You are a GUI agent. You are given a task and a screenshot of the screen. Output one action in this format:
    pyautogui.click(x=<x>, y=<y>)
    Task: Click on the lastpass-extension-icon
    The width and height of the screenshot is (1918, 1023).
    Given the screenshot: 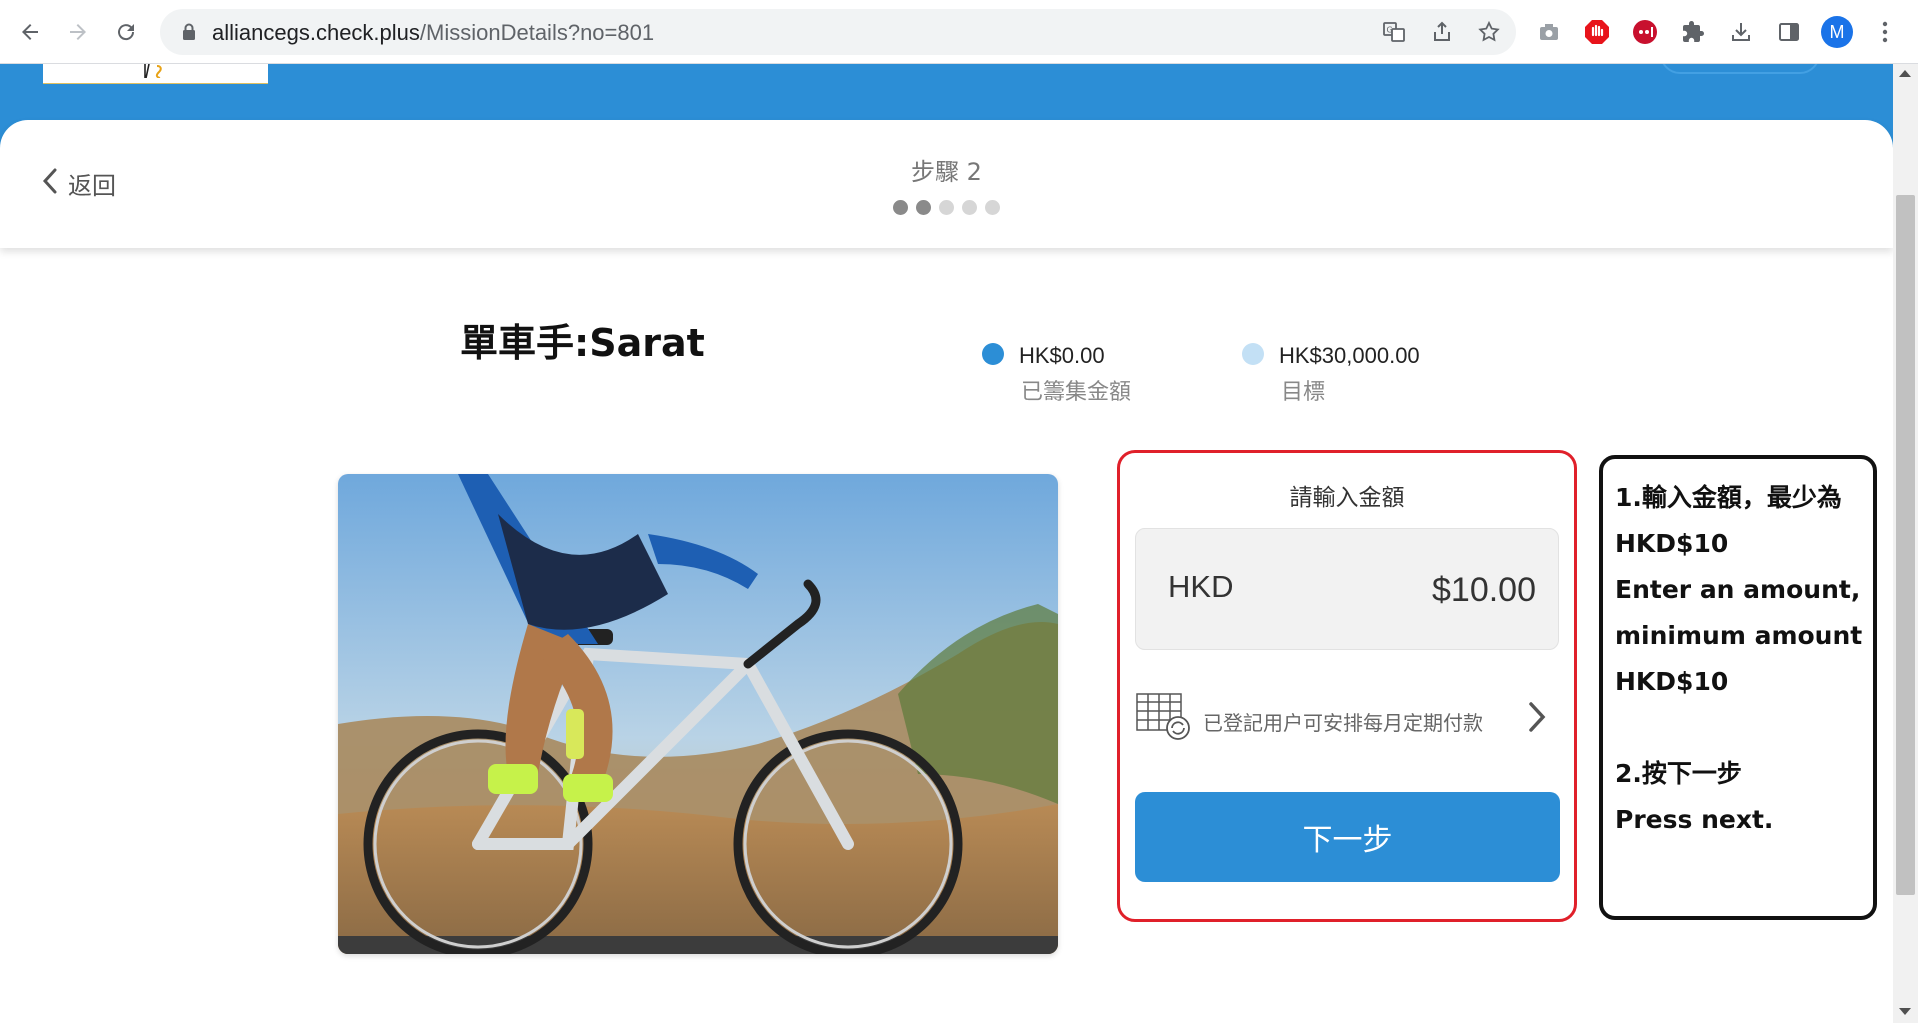 What is the action you would take?
    pyautogui.click(x=1645, y=32)
    